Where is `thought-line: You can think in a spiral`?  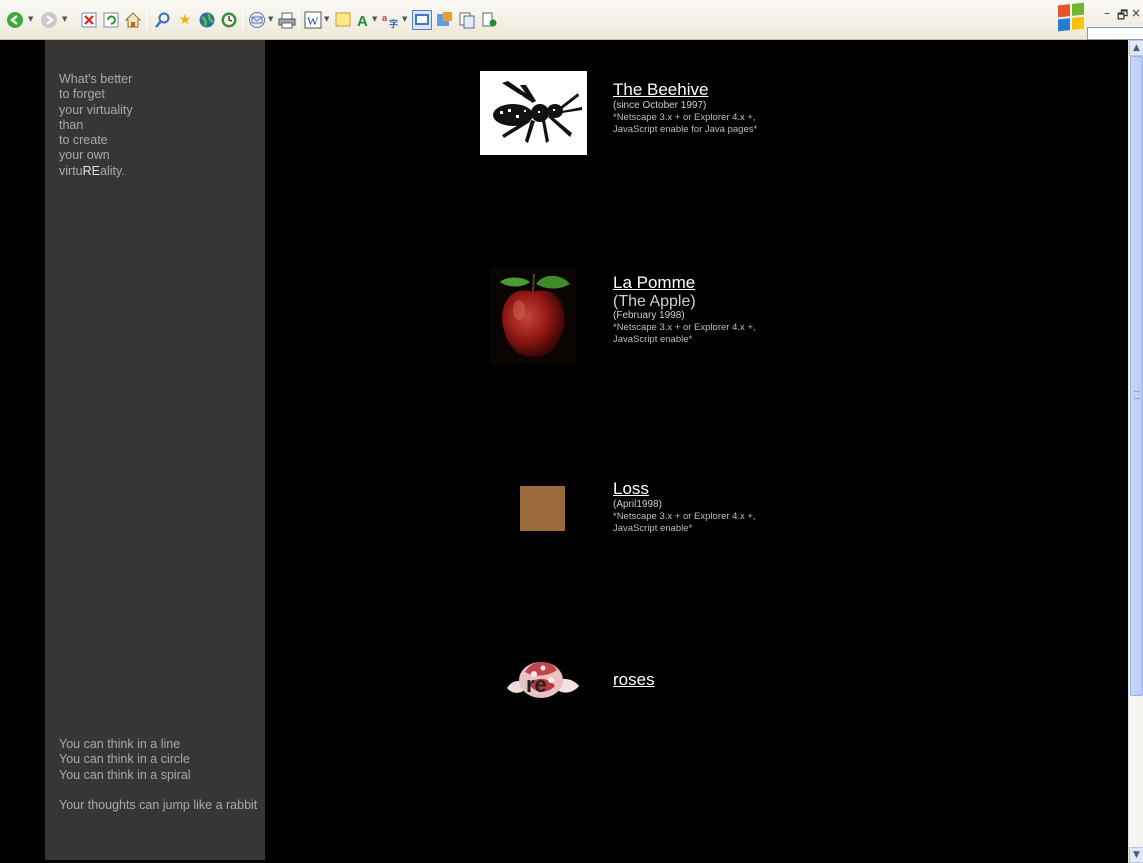
thought-line: You can think in a spiral is located at coordinates (125, 774).